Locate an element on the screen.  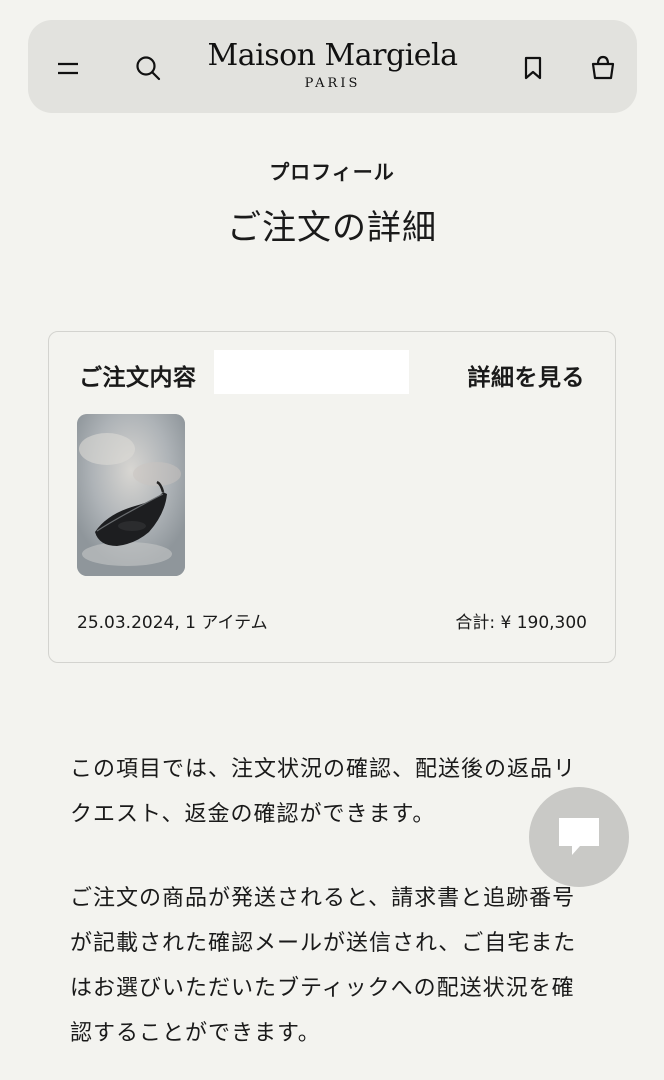
section-label: プロフィール is located at coordinates (332, 172).